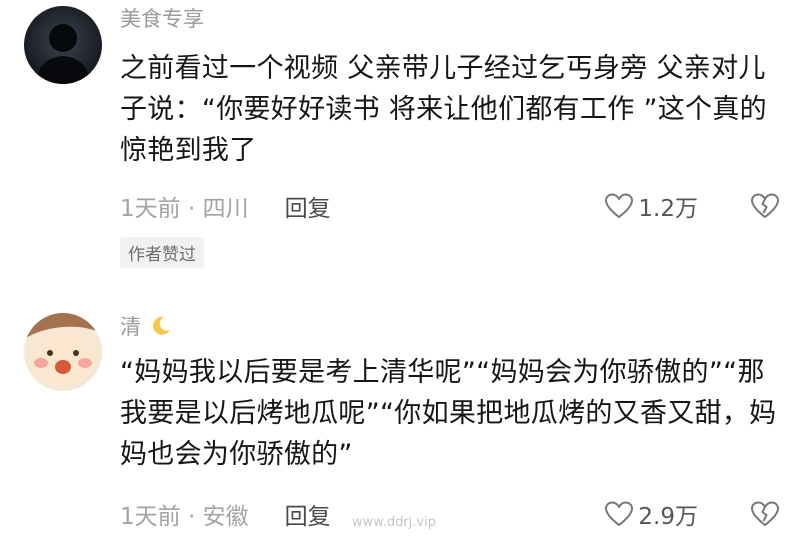 The image size is (800, 548). I want to click on cartoon-face-avatar-icon, so click(63, 352).